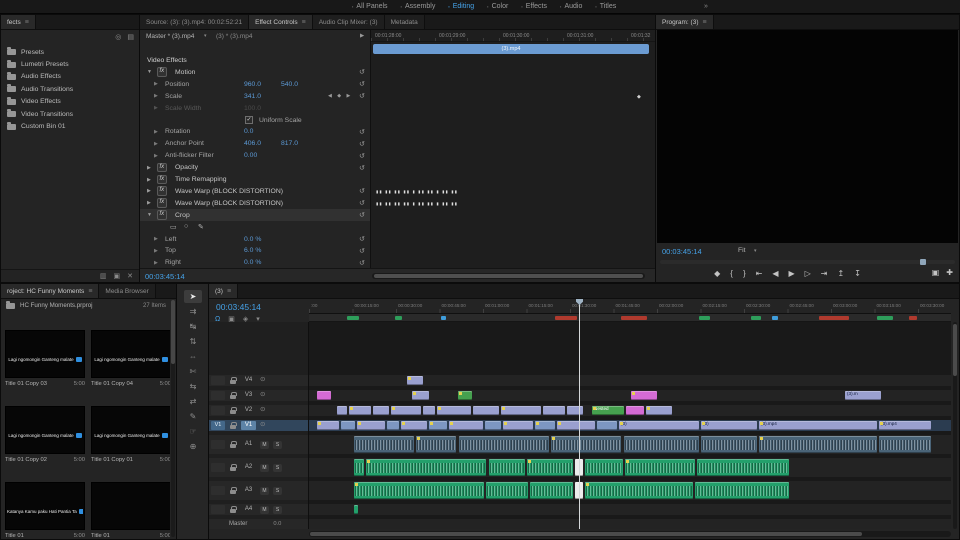 This screenshot has width=960, height=540. Describe the element at coordinates (248, 490) in the screenshot. I see `track-name: A3` at that location.